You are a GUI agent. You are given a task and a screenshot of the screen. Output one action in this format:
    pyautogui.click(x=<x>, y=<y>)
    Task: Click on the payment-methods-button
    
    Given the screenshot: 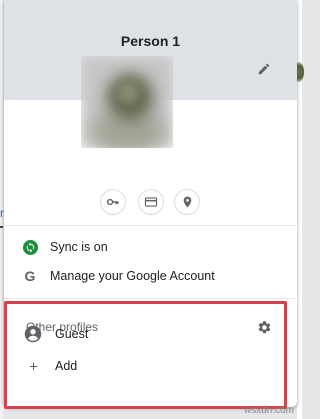 What is the action you would take?
    pyautogui.click(x=151, y=202)
    